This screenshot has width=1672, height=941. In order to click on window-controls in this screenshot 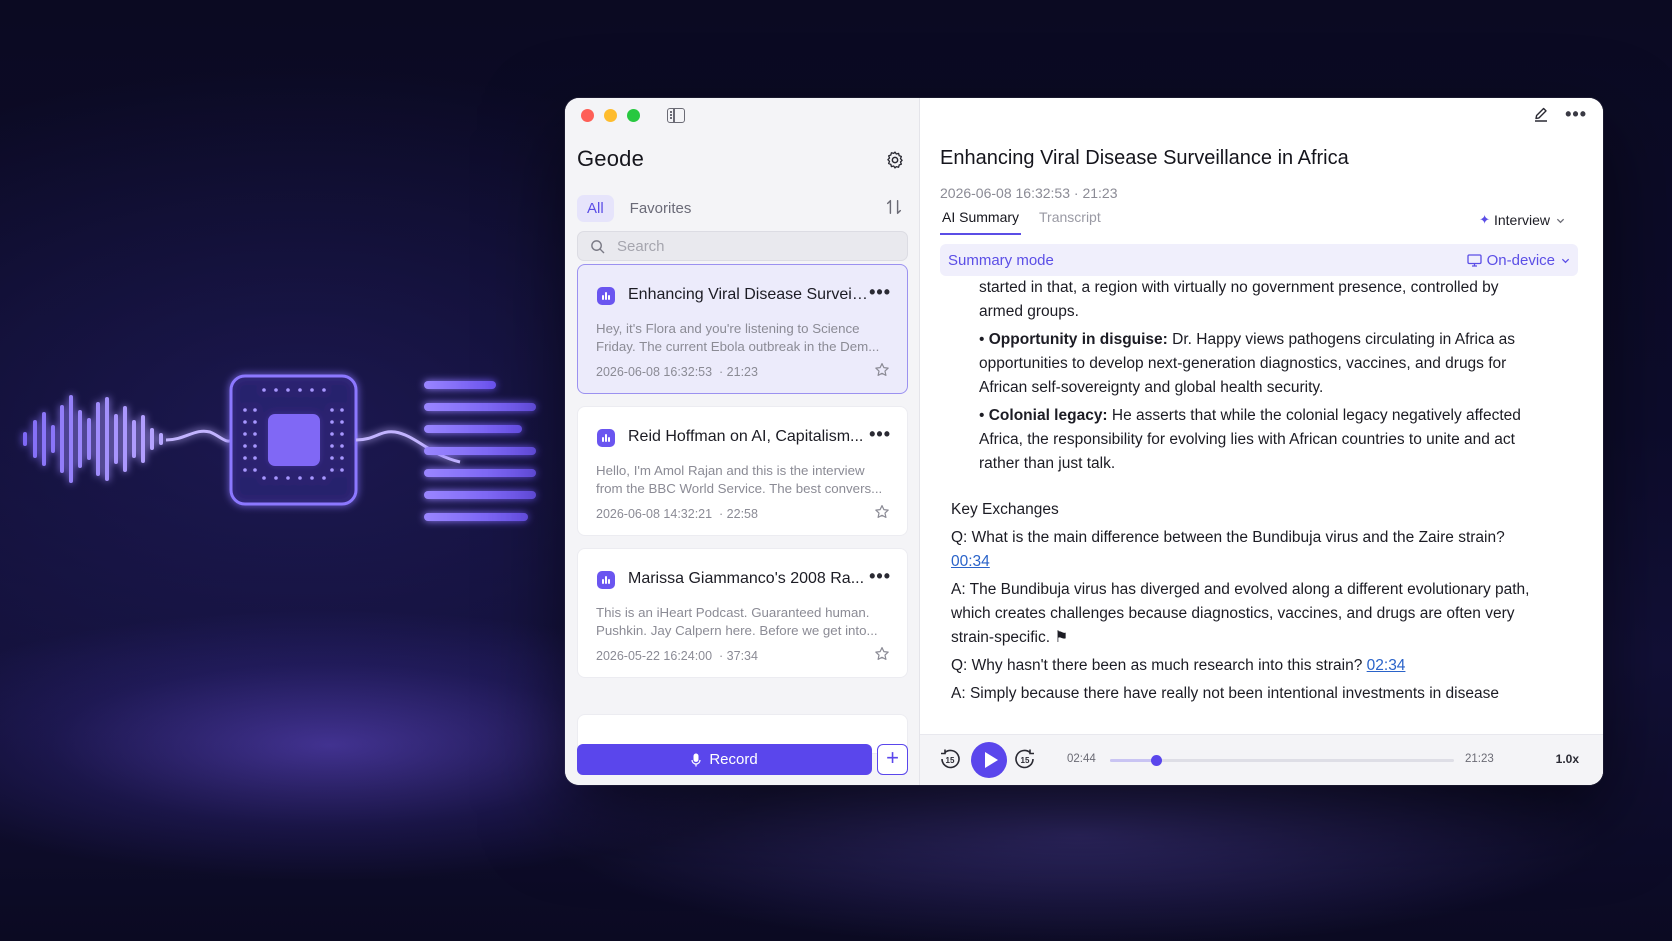, I will do `click(610, 115)`.